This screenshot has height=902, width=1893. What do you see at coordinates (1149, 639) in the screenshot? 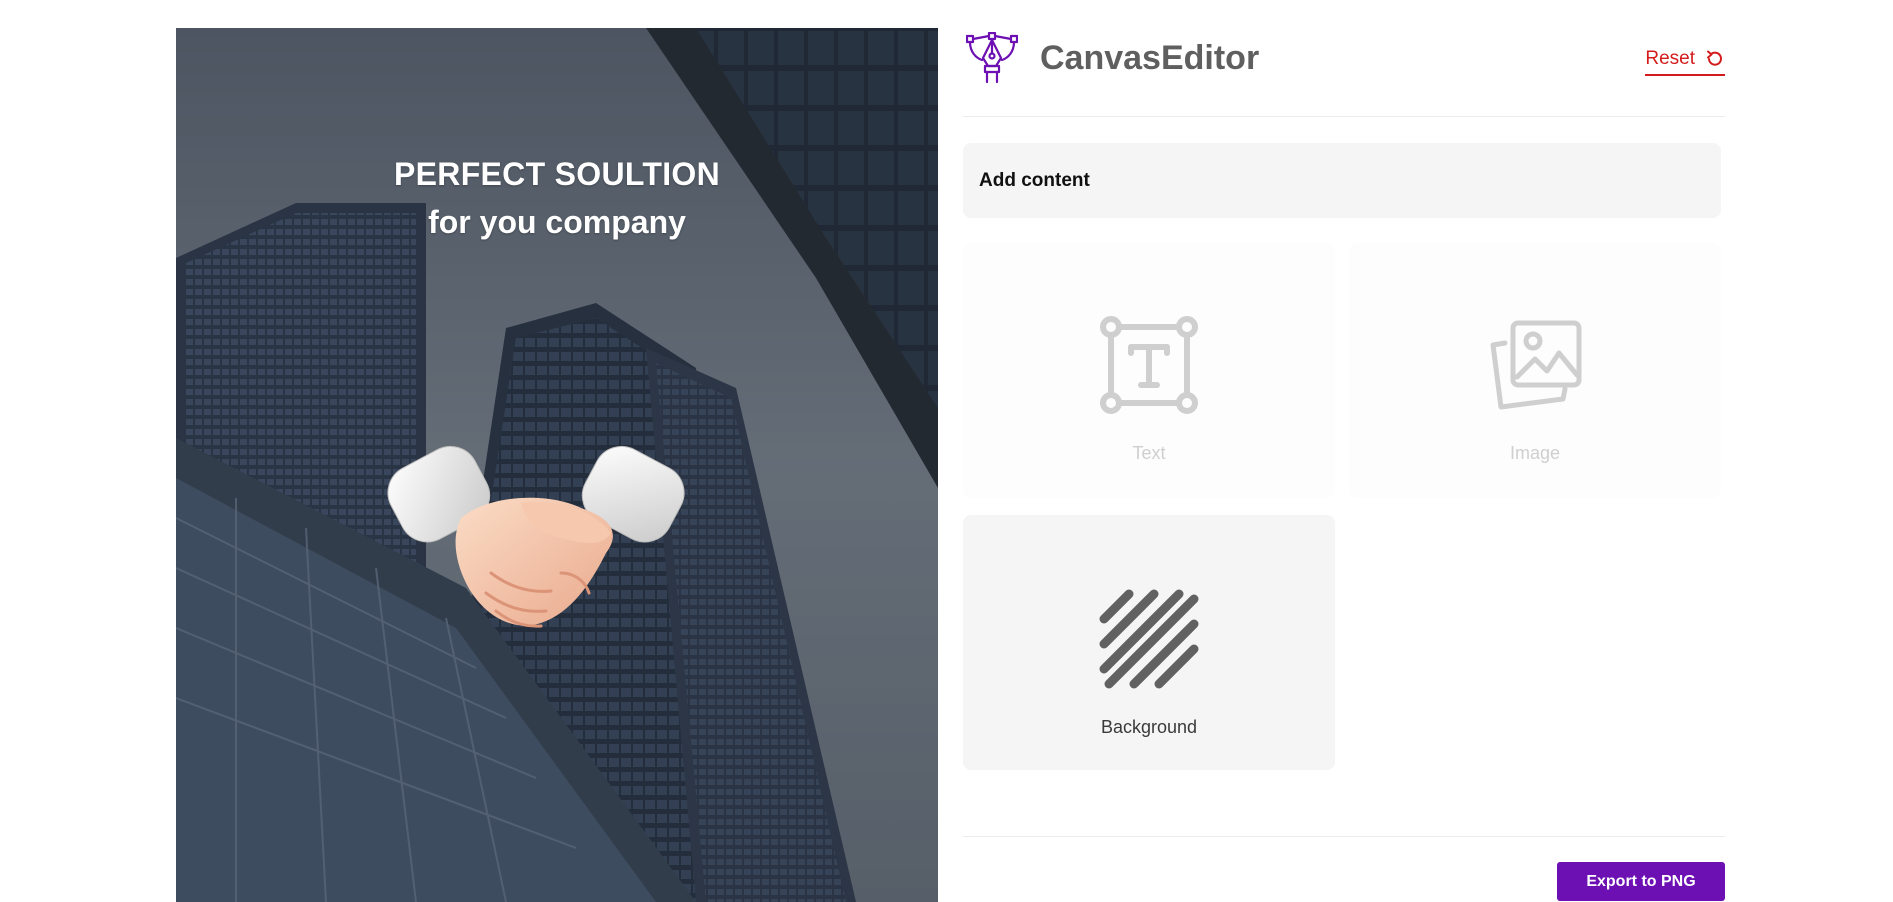
I see `stripes-icon` at bounding box center [1149, 639].